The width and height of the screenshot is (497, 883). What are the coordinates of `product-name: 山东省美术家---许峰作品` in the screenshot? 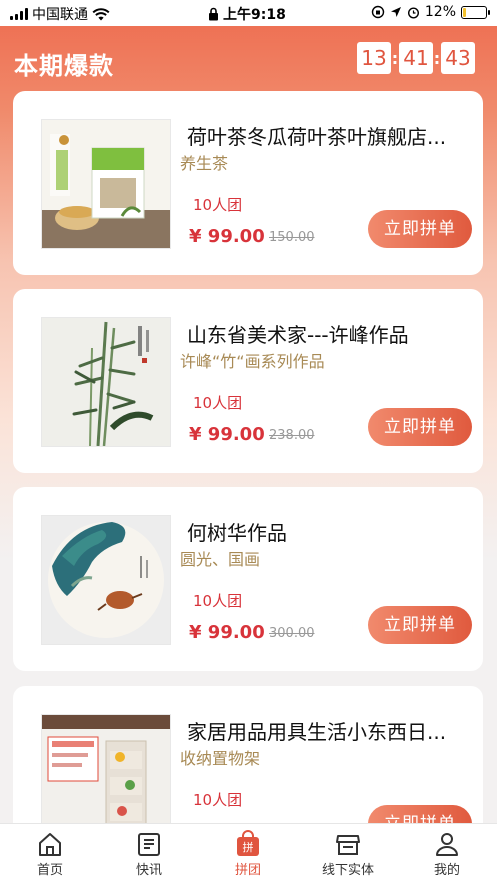 It's located at (332, 333).